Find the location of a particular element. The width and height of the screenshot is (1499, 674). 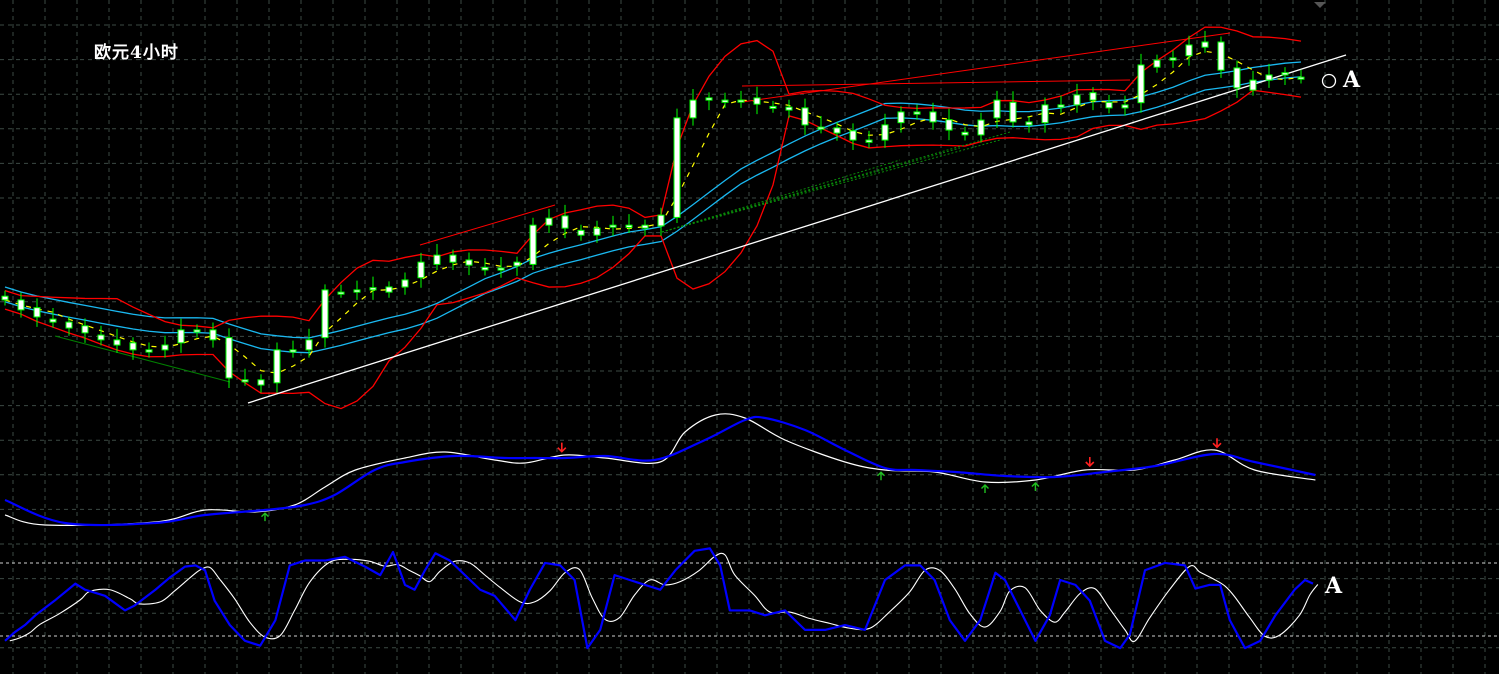

trendline-lower-red is located at coordinates (936, 83).